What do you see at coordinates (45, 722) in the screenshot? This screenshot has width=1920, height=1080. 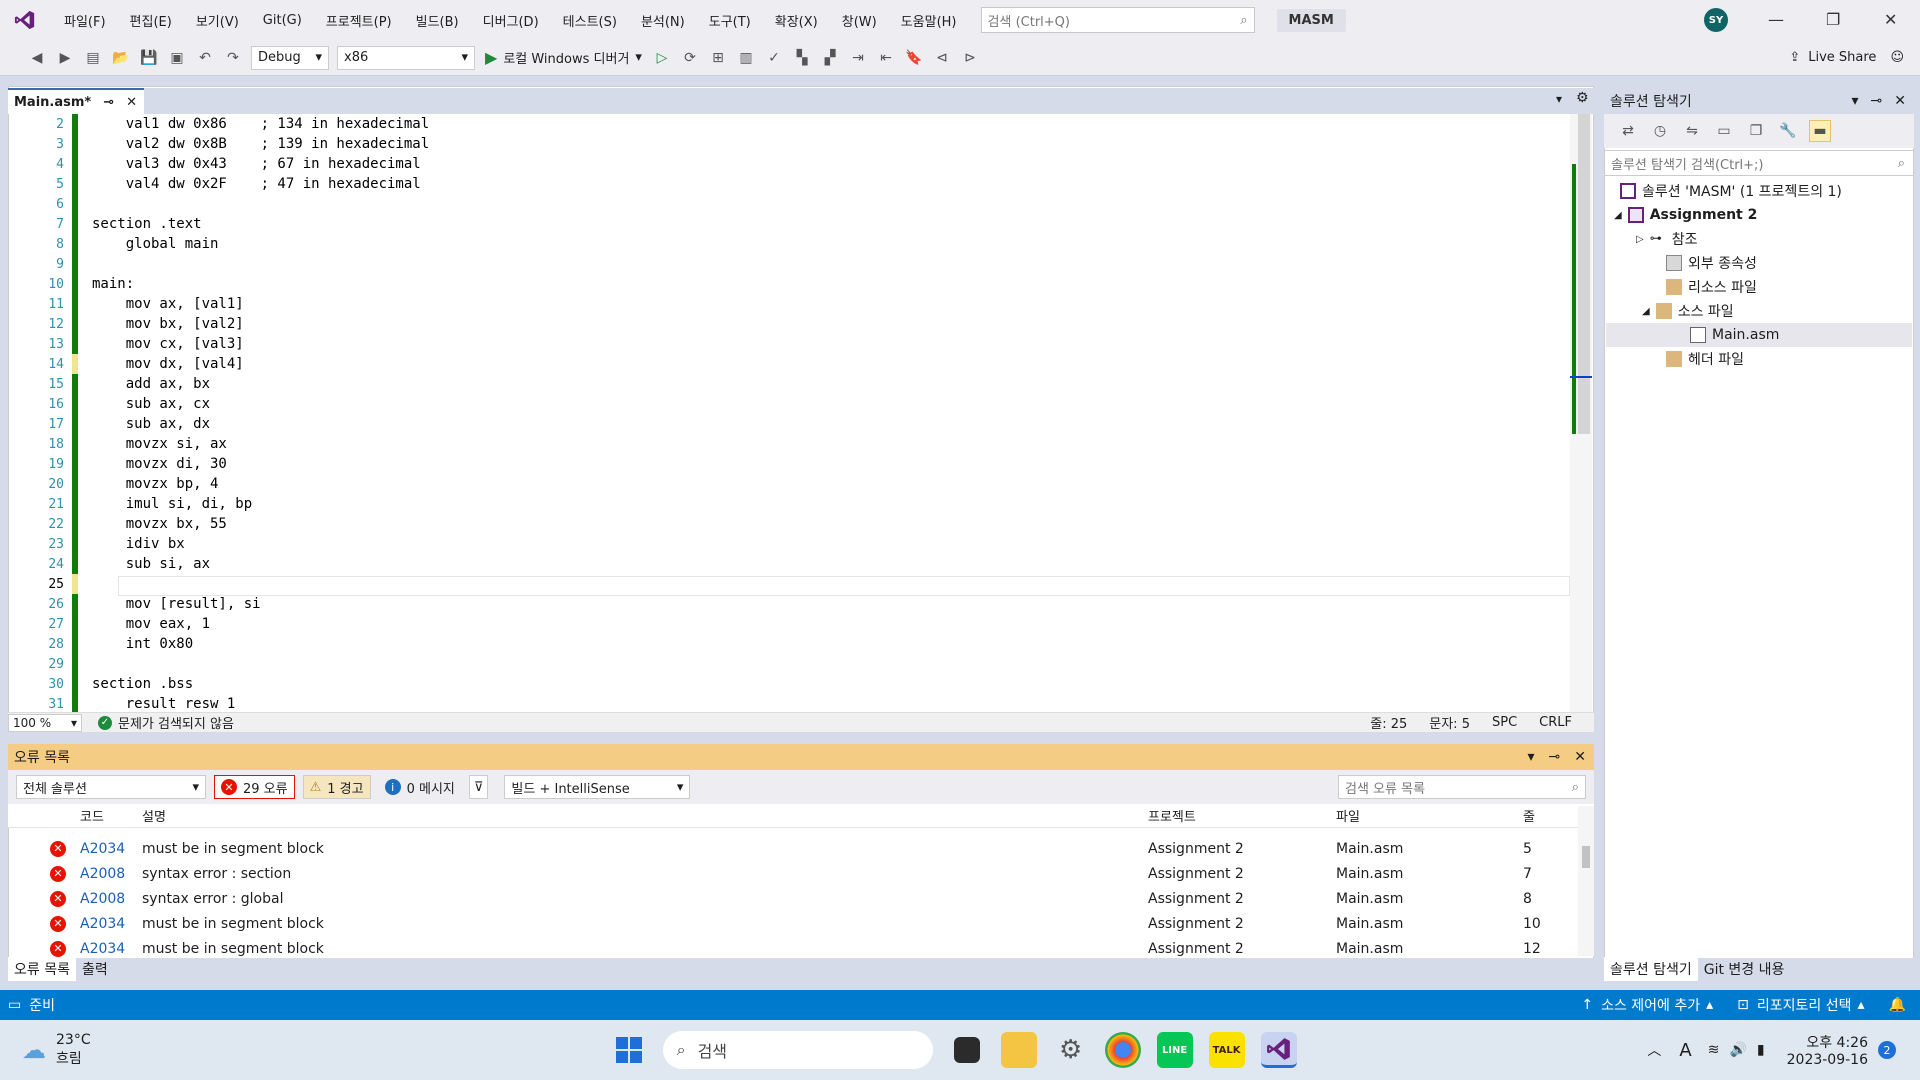 I see `zoom-select: 100 % ▾` at bounding box center [45, 722].